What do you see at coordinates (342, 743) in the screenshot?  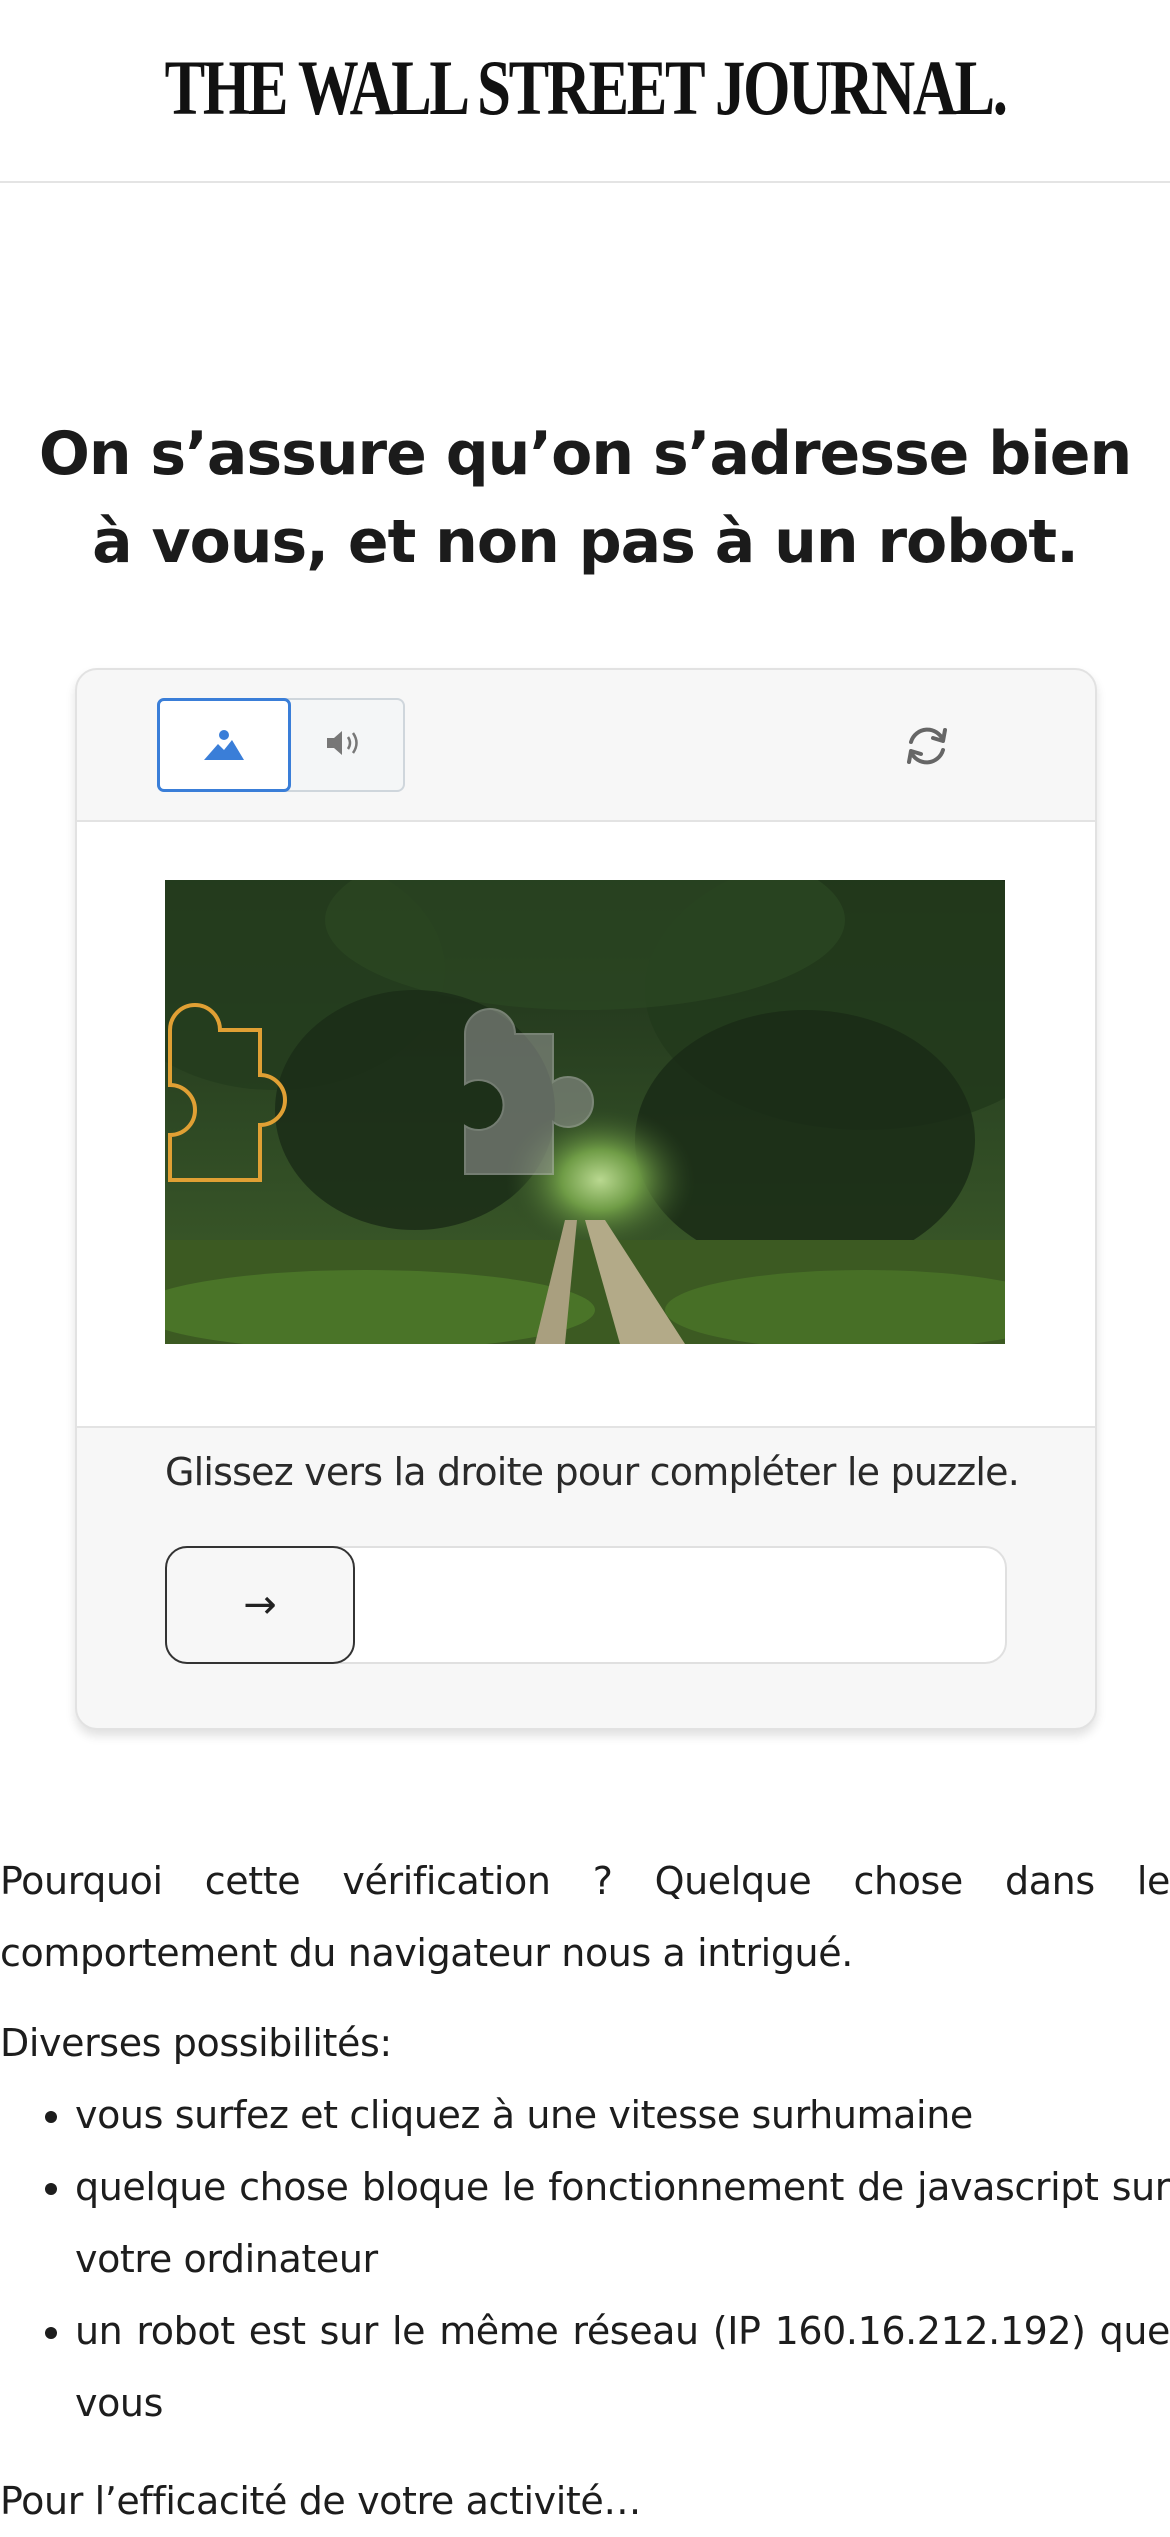 I see `audio-icon` at bounding box center [342, 743].